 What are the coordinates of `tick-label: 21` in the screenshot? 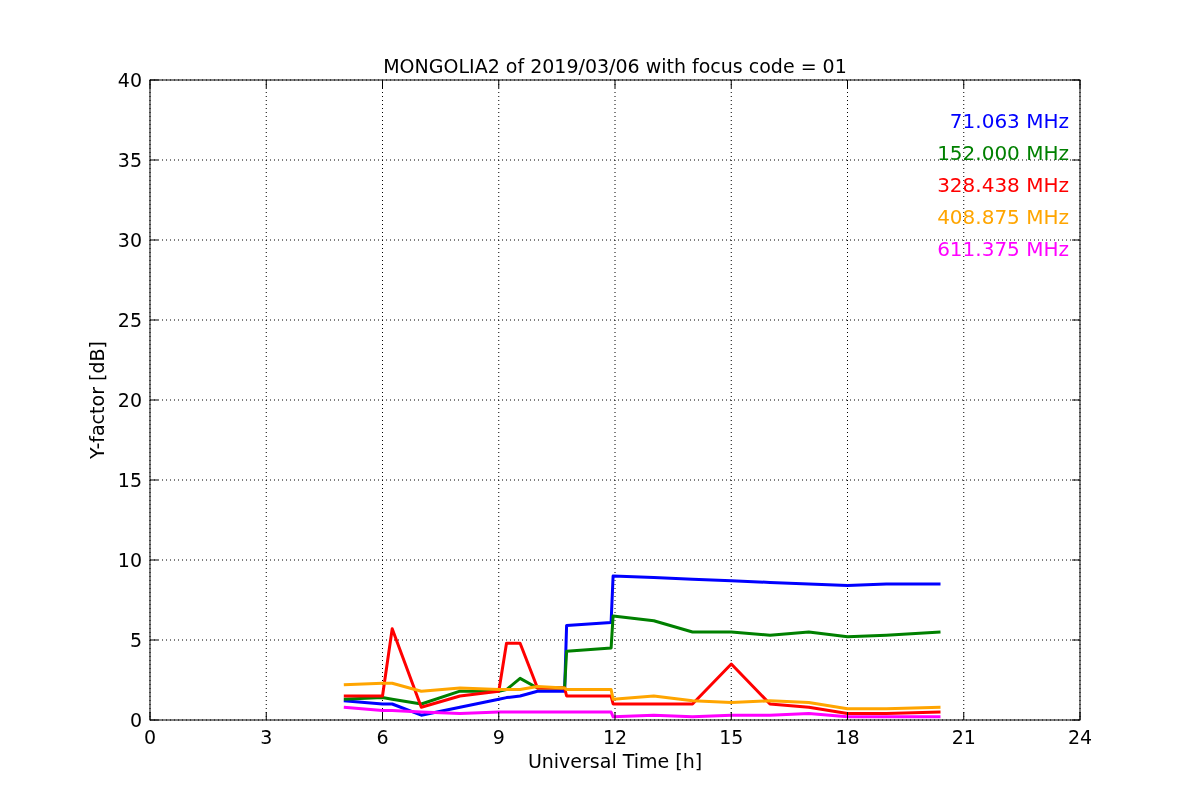 It's located at (963, 737).